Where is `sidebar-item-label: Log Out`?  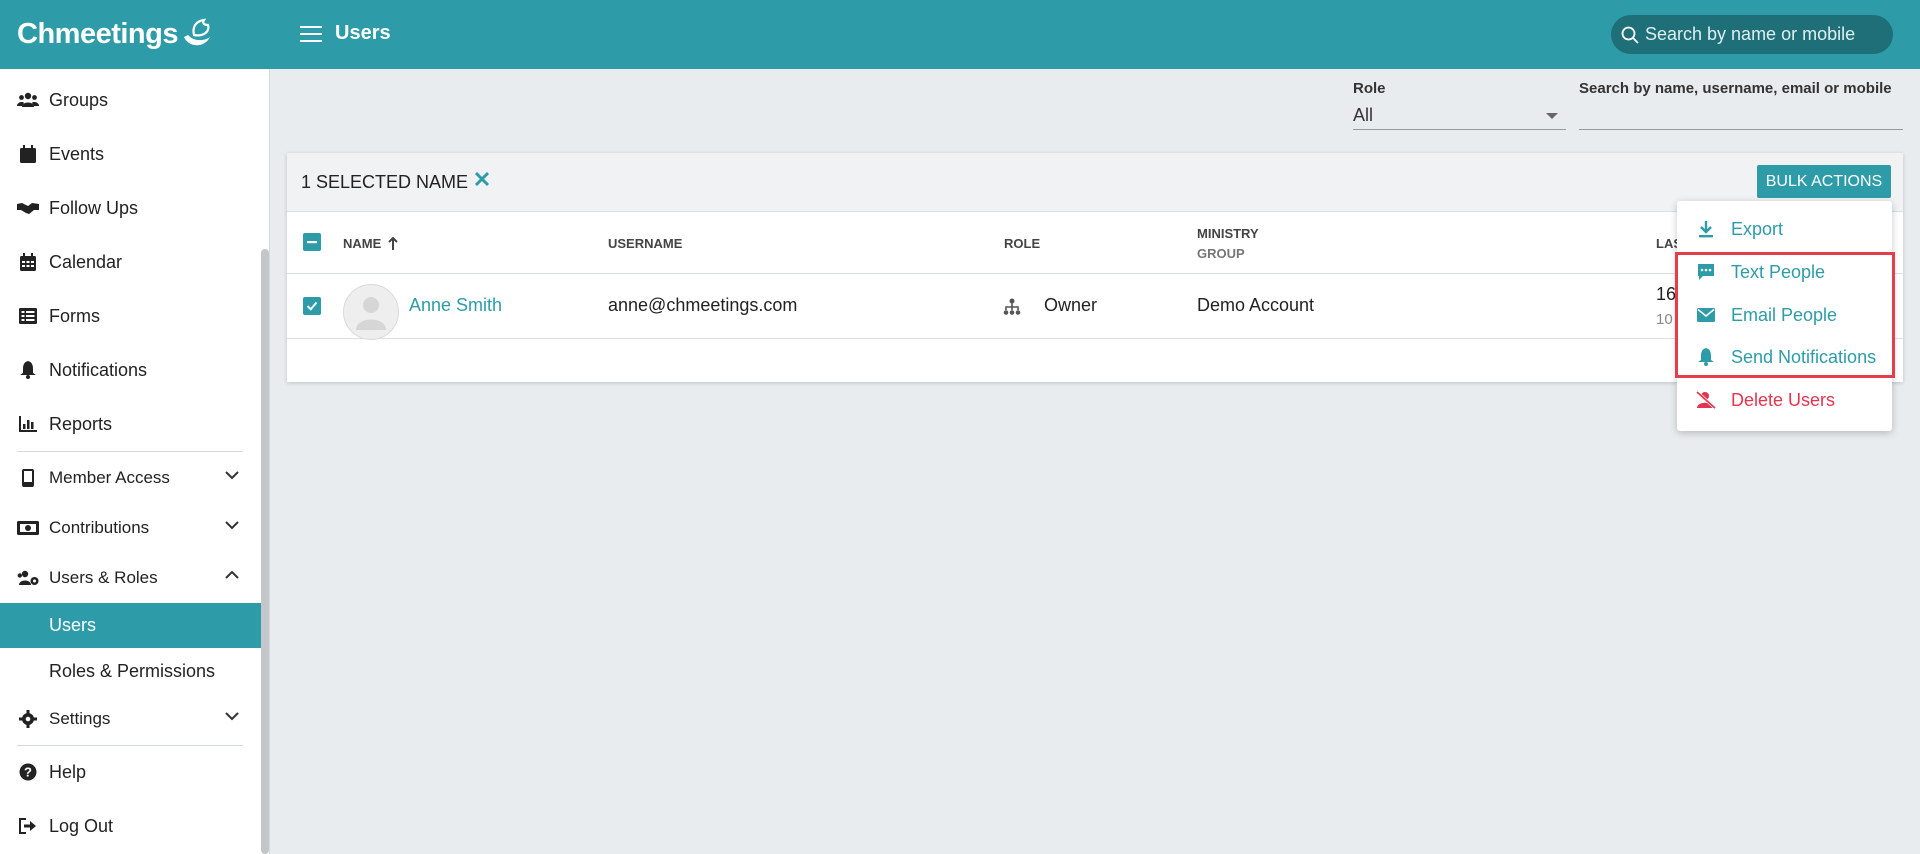
sidebar-item-label: Log Out is located at coordinates (81, 825).